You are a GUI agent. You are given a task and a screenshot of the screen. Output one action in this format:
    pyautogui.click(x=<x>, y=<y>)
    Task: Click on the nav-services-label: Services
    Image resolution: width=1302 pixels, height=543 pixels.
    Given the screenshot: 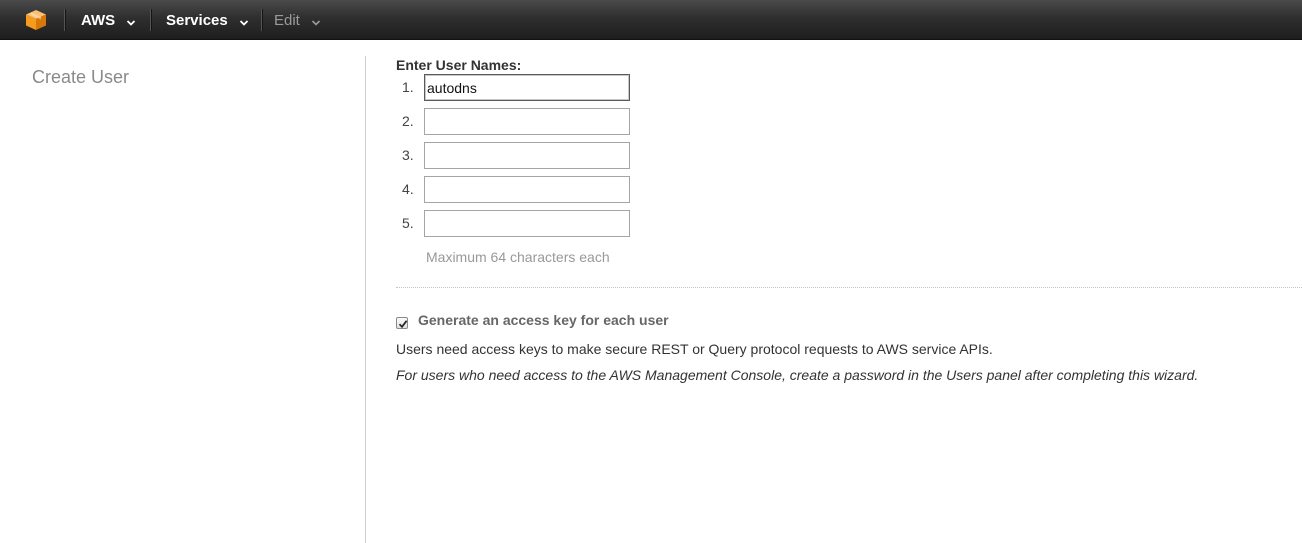 What is the action you would take?
    pyautogui.click(x=197, y=20)
    